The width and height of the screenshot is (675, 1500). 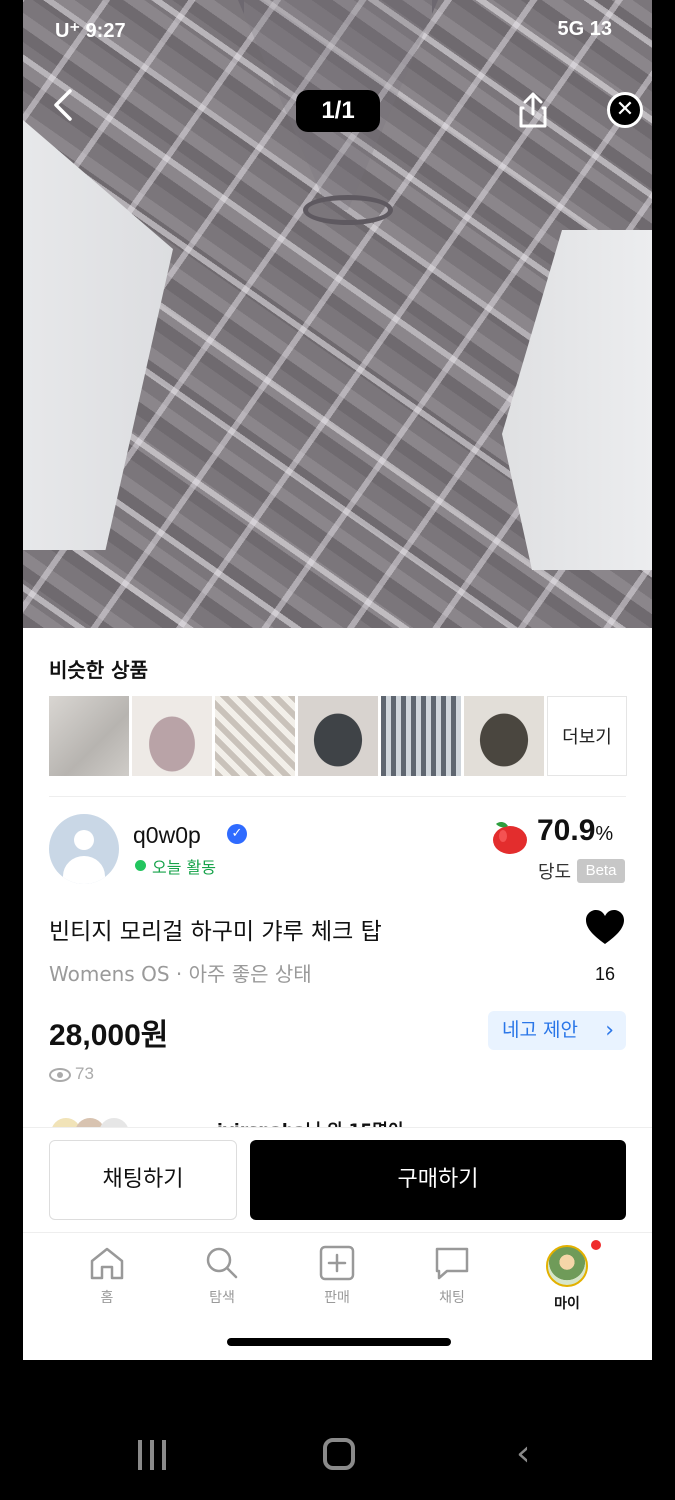 What do you see at coordinates (587, 736) in the screenshot?
I see `similar-more-button: 더보기` at bounding box center [587, 736].